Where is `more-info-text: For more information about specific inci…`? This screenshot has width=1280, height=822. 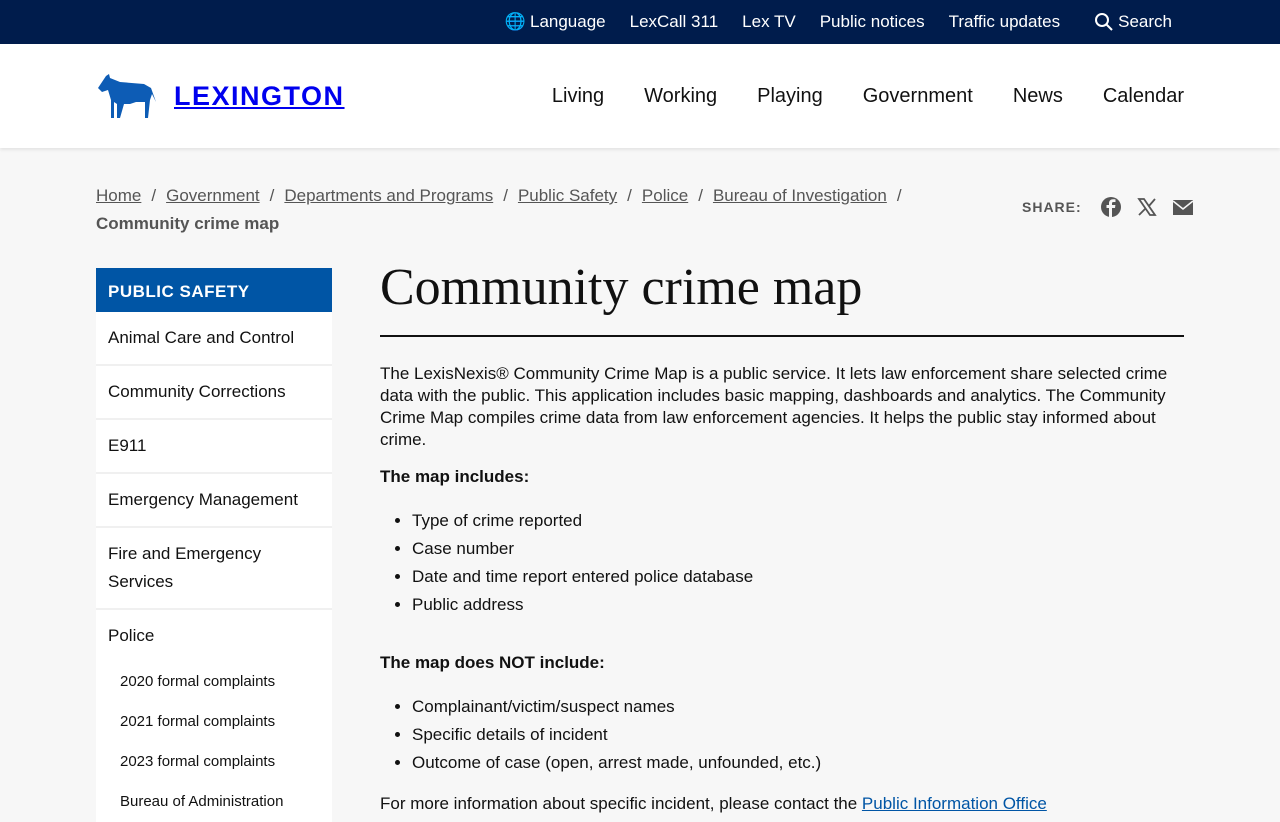
more-info-text: For more information about specific inci… is located at coordinates (782, 804).